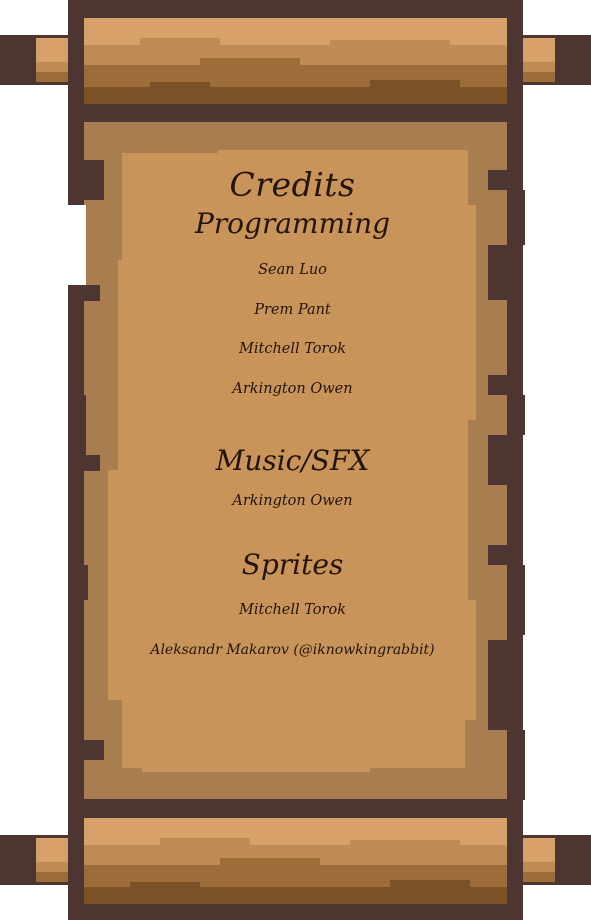  Describe the element at coordinates (292, 223) in the screenshot. I see `section-heading-programming: Programming` at that location.